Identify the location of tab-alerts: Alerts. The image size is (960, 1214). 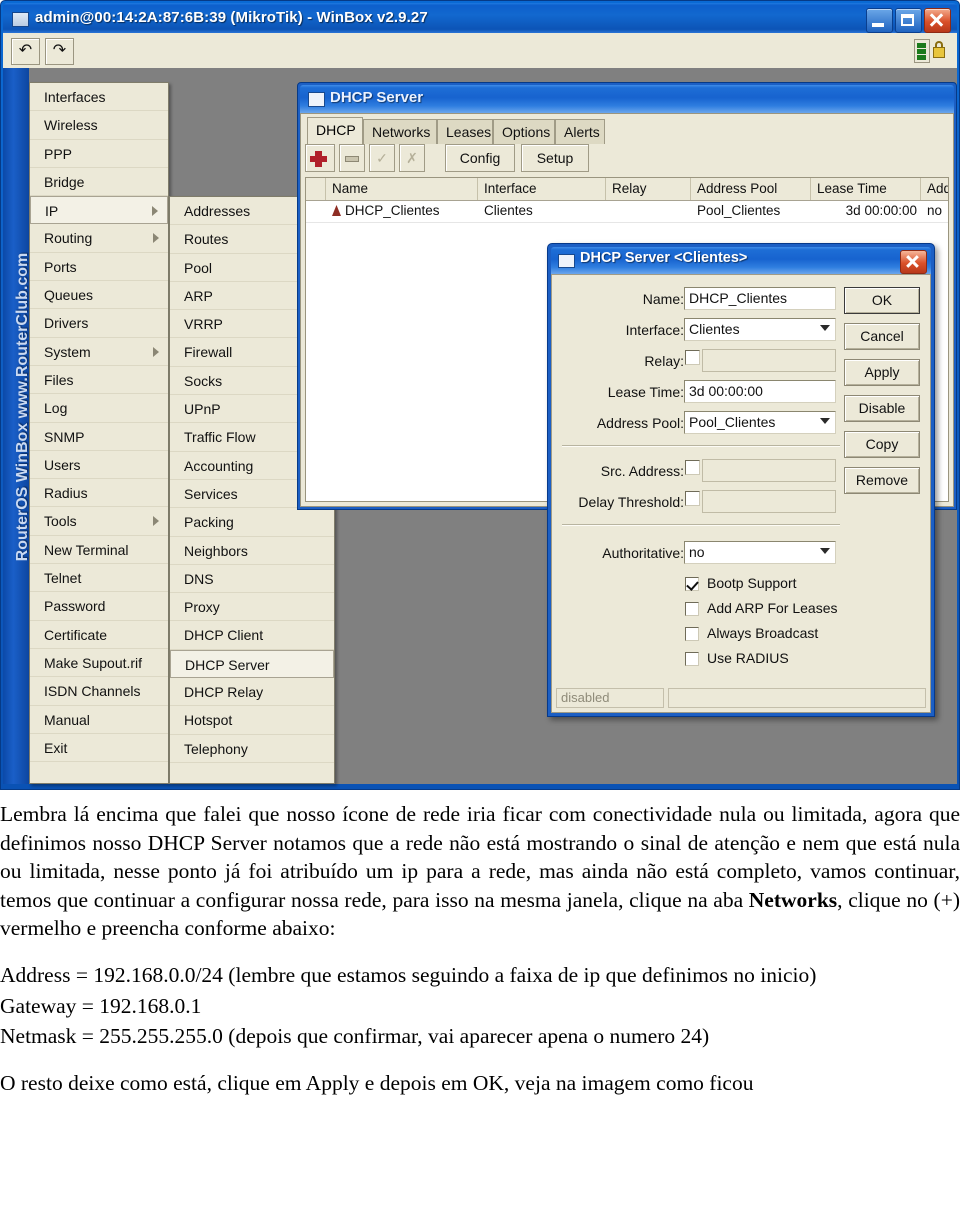
(580, 131).